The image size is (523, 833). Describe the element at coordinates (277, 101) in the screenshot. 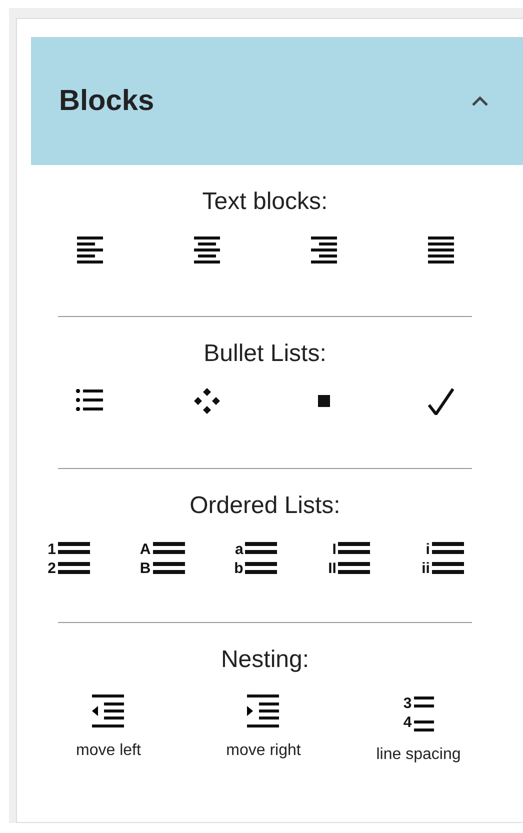

I see `panel-header: Blocks` at that location.